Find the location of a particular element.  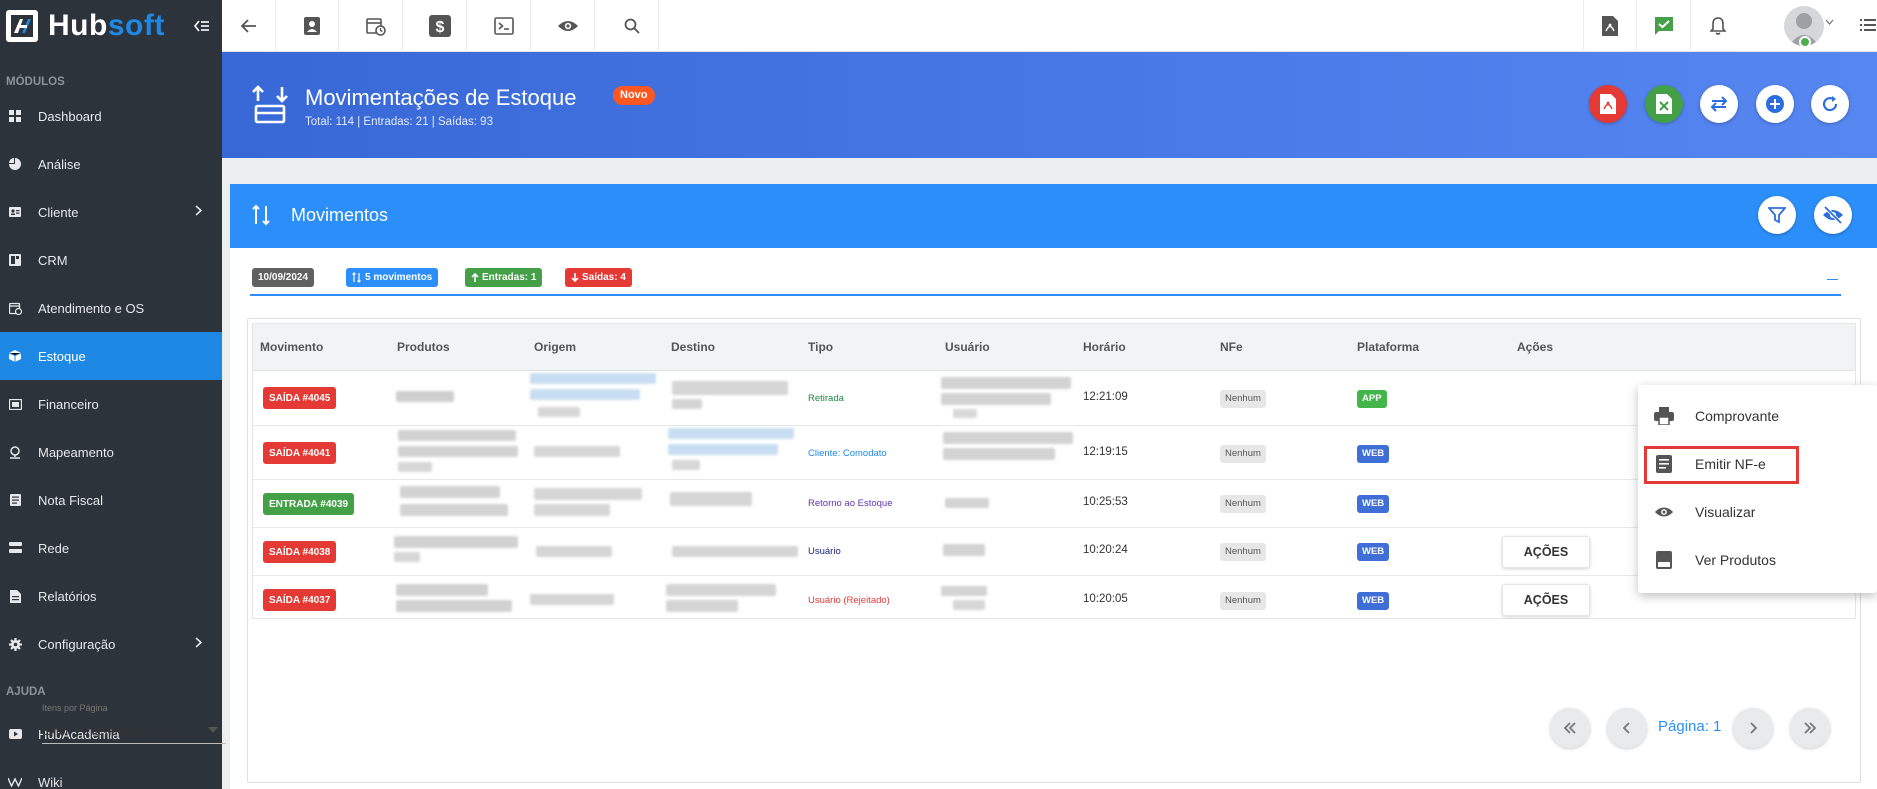

date-chip-label: 10/09/2024 is located at coordinates (283, 277).